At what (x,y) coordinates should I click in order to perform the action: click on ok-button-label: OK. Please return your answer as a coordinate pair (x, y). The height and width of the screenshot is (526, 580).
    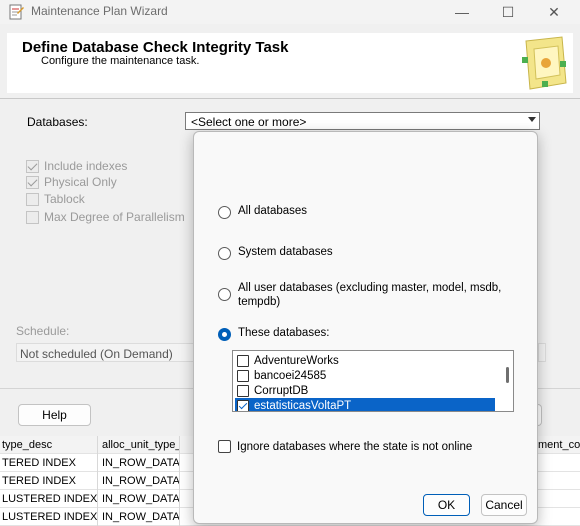
    Looking at the image, I should click on (446, 505).